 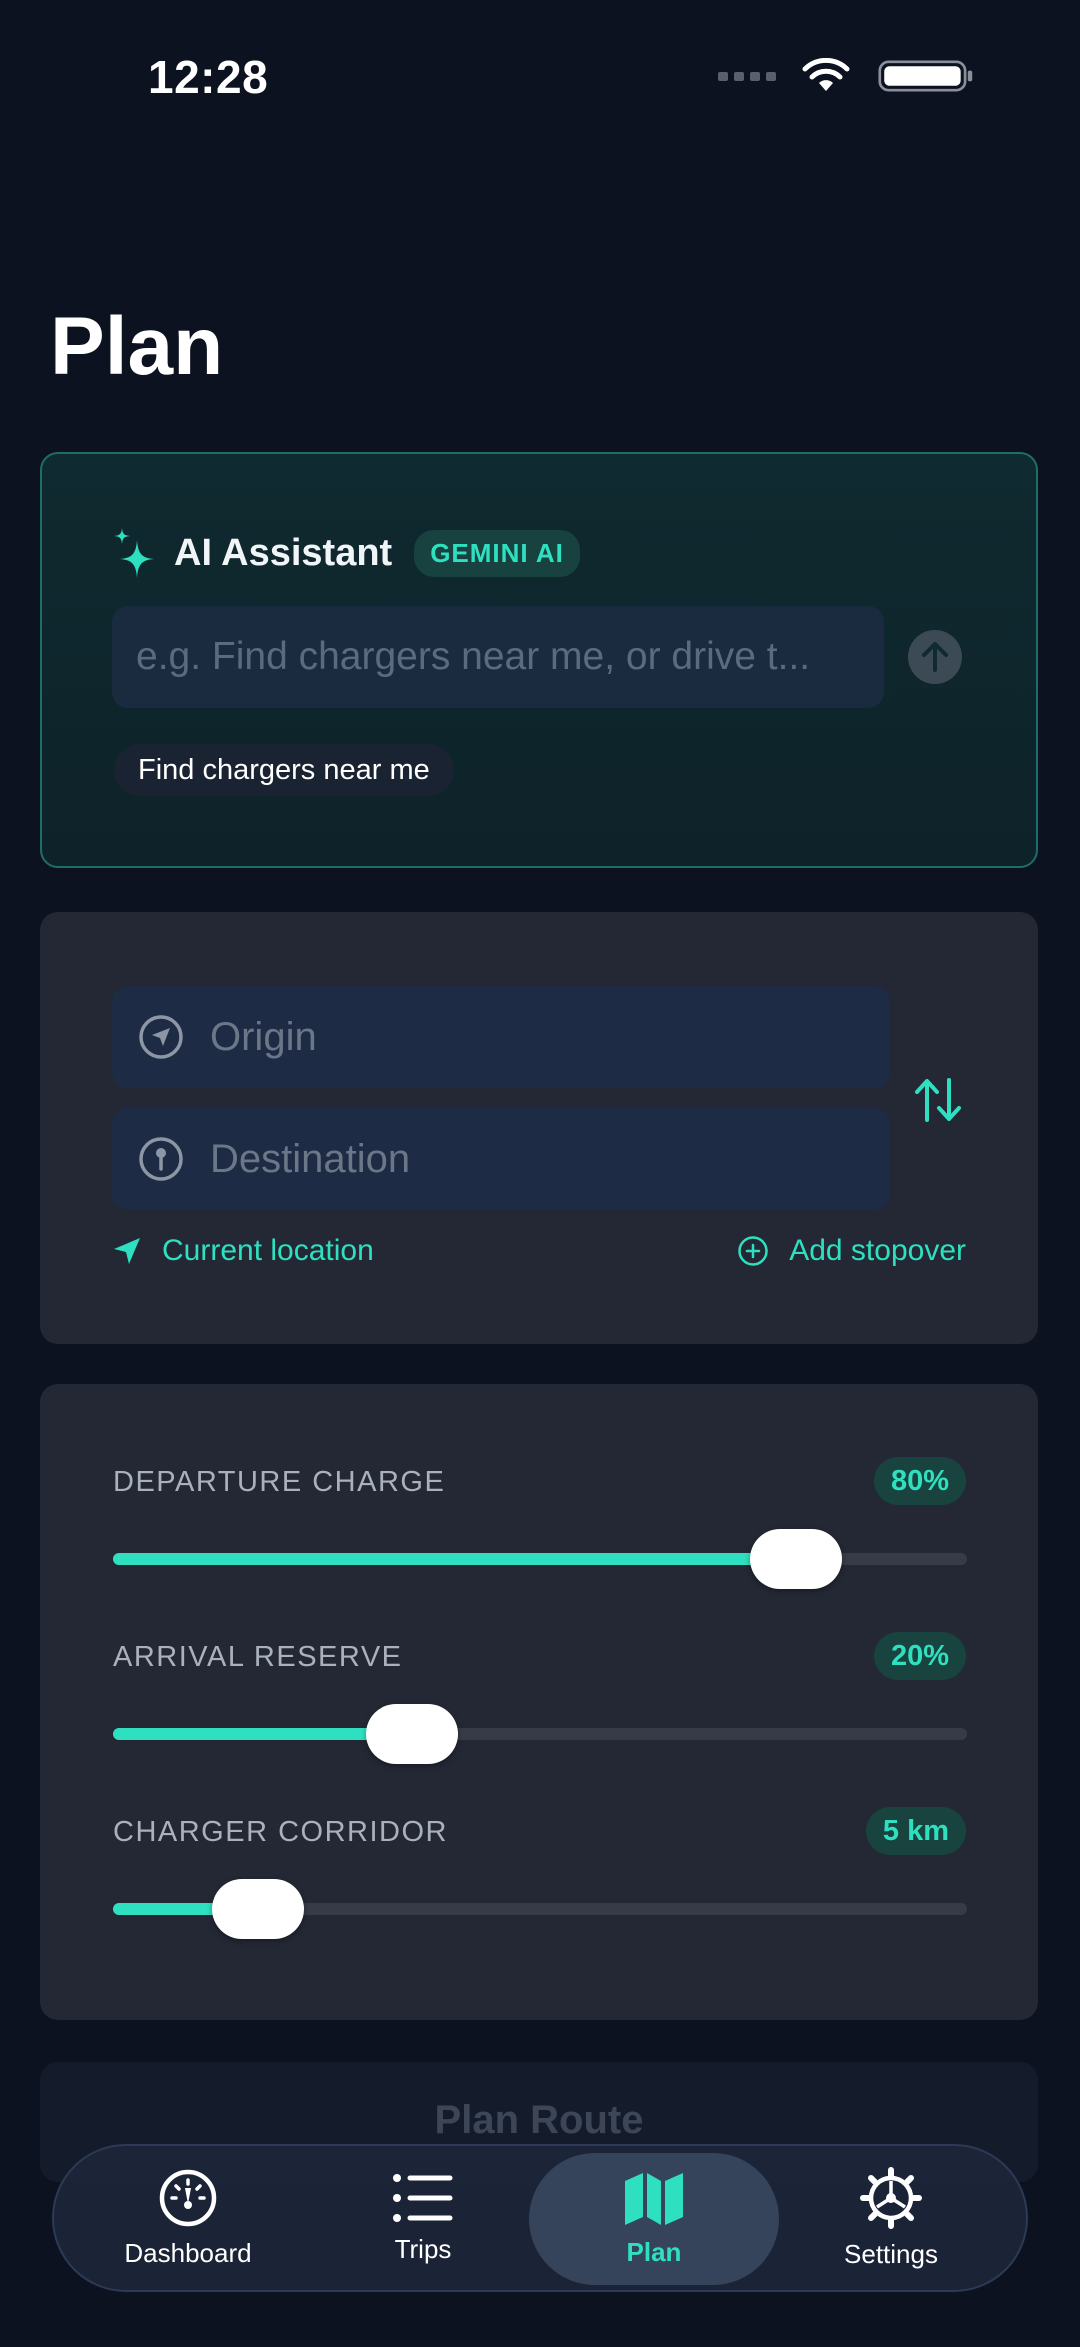 I want to click on departure-charge-value: 80%, so click(x=919, y=1481).